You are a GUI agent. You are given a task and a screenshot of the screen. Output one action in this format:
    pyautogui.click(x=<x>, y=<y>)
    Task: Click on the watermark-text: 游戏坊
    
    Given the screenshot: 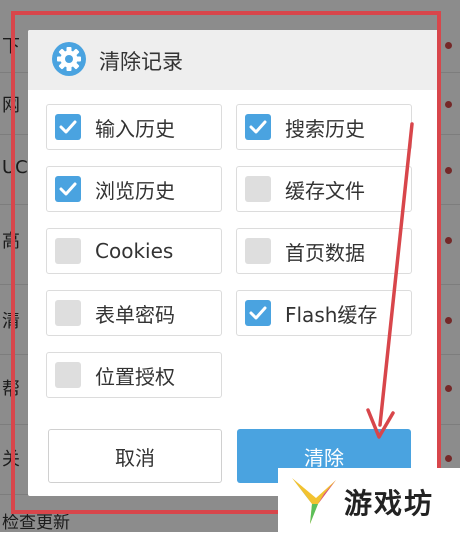 What is the action you would take?
    pyautogui.click(x=389, y=503)
    